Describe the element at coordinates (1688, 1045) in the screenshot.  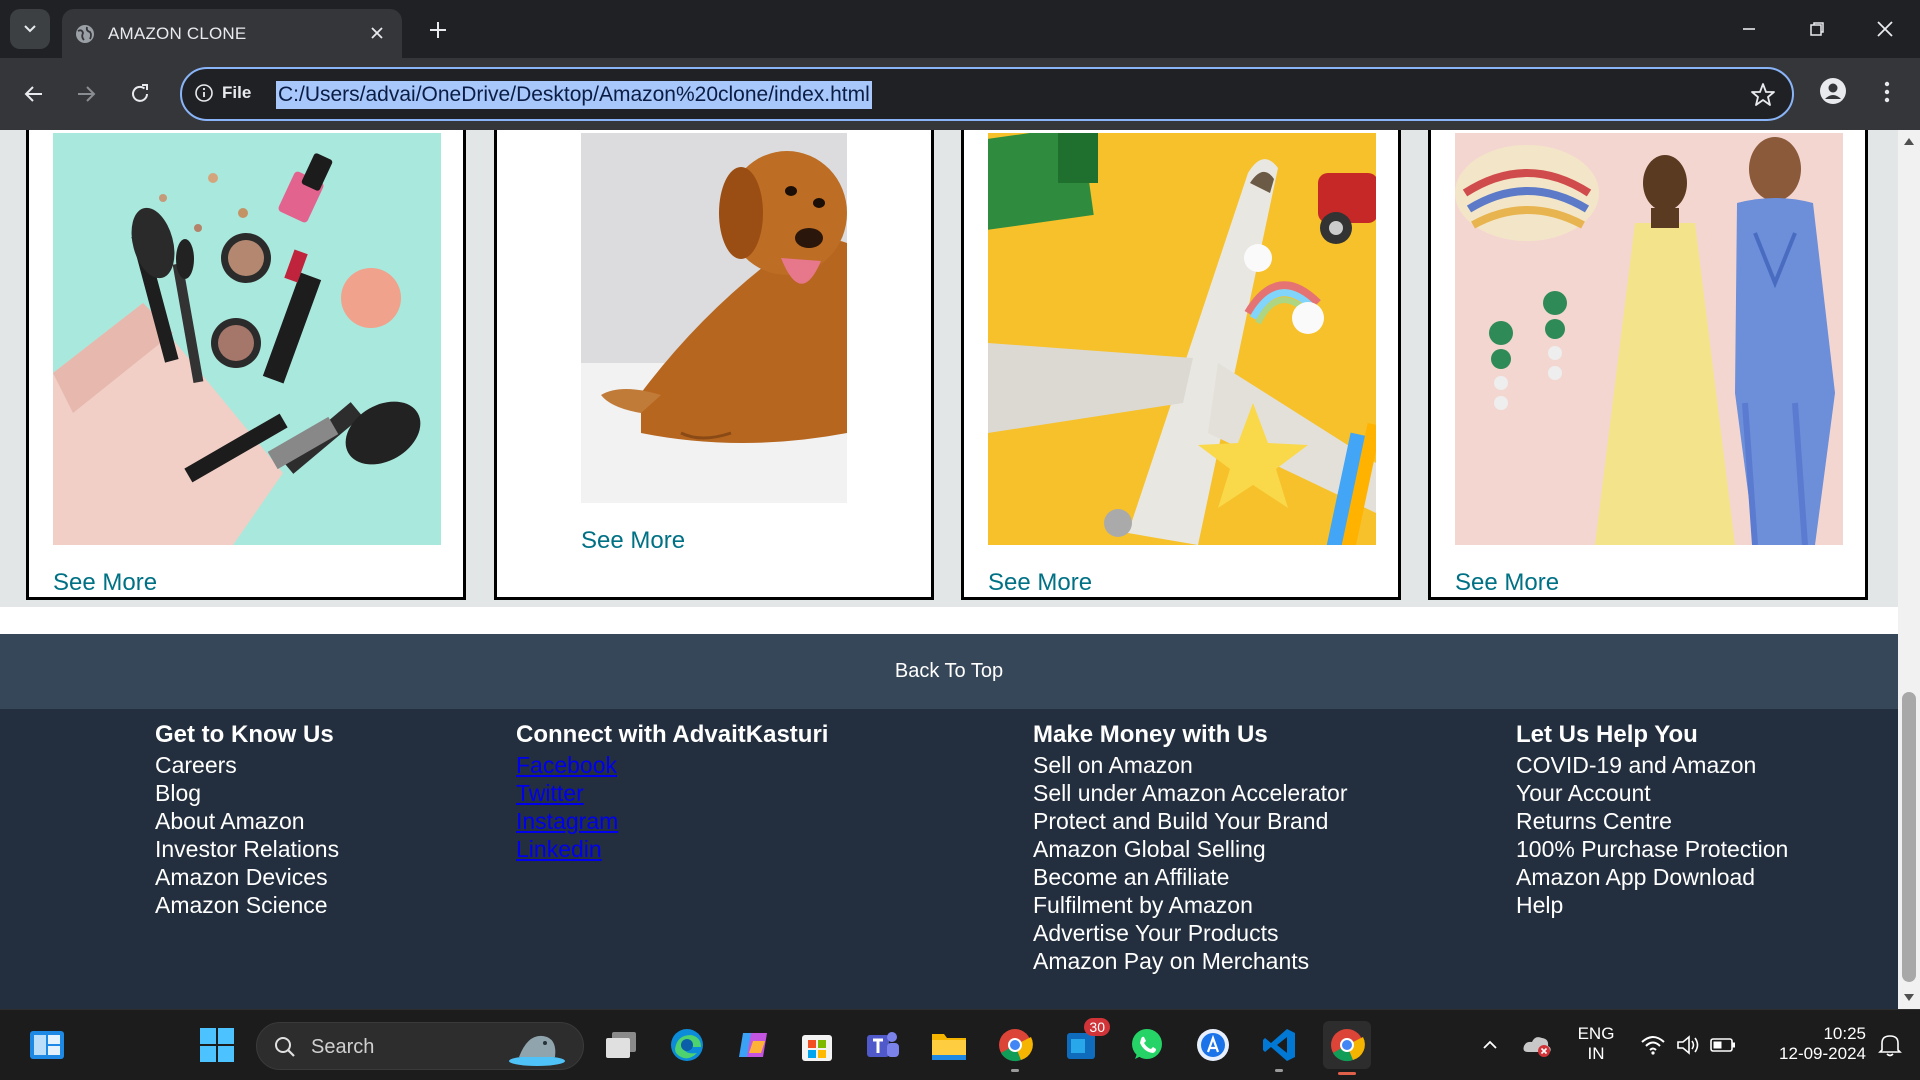
I see `quick-settings-button` at that location.